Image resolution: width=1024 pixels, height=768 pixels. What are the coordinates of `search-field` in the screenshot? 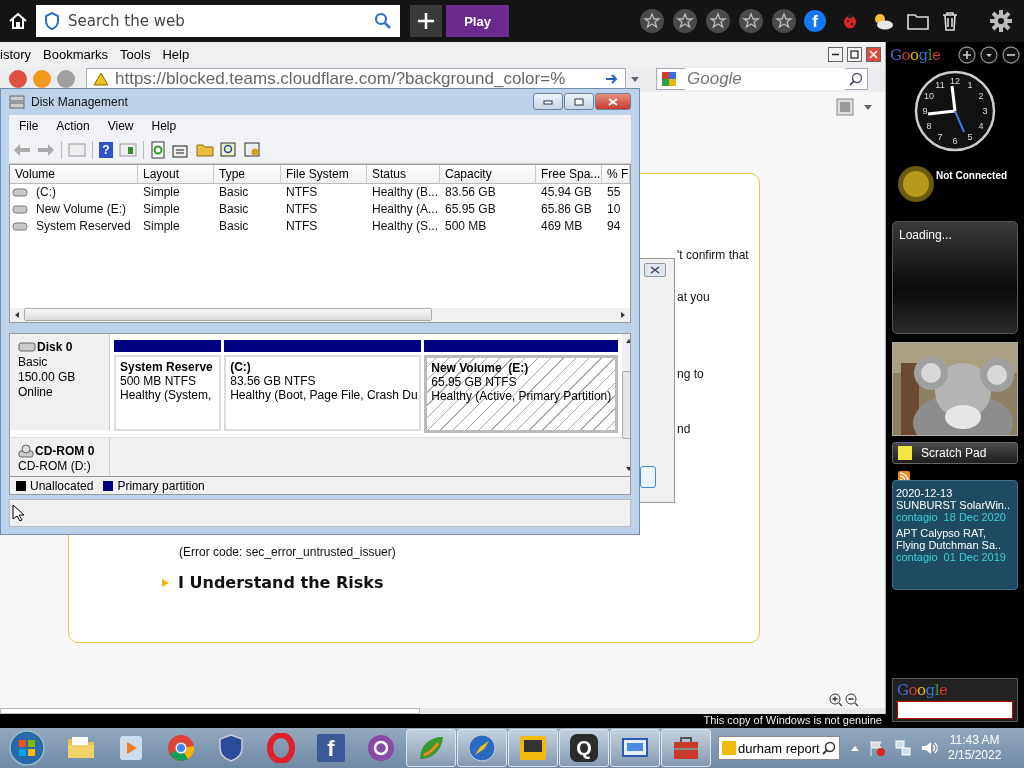 It's located at (955, 710).